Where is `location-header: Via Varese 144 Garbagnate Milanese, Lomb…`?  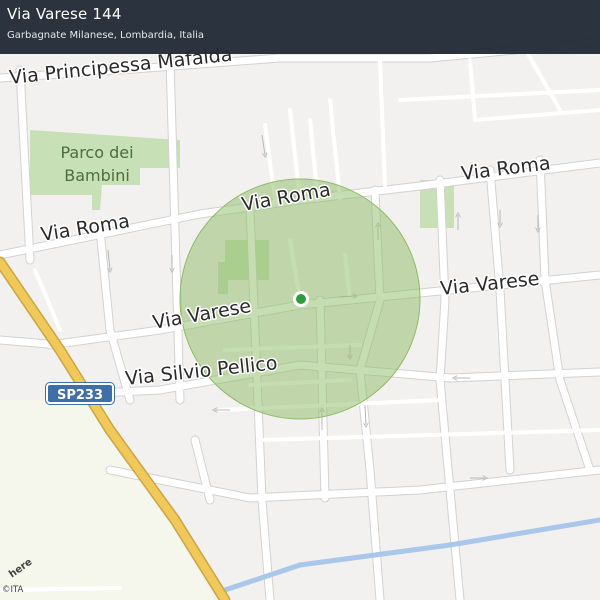
location-header: Via Varese 144 Garbagnate Milanese, Lomb… is located at coordinates (300, 27).